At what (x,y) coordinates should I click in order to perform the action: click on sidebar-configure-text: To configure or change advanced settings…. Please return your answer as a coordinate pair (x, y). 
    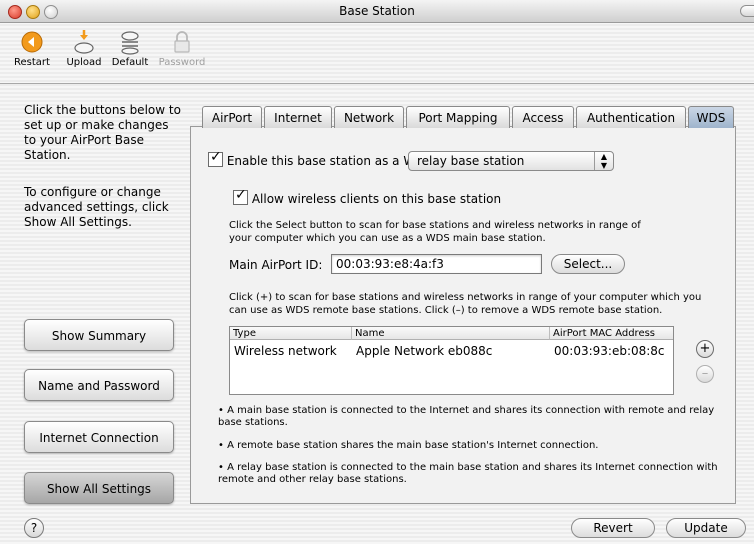
    Looking at the image, I should click on (96, 207).